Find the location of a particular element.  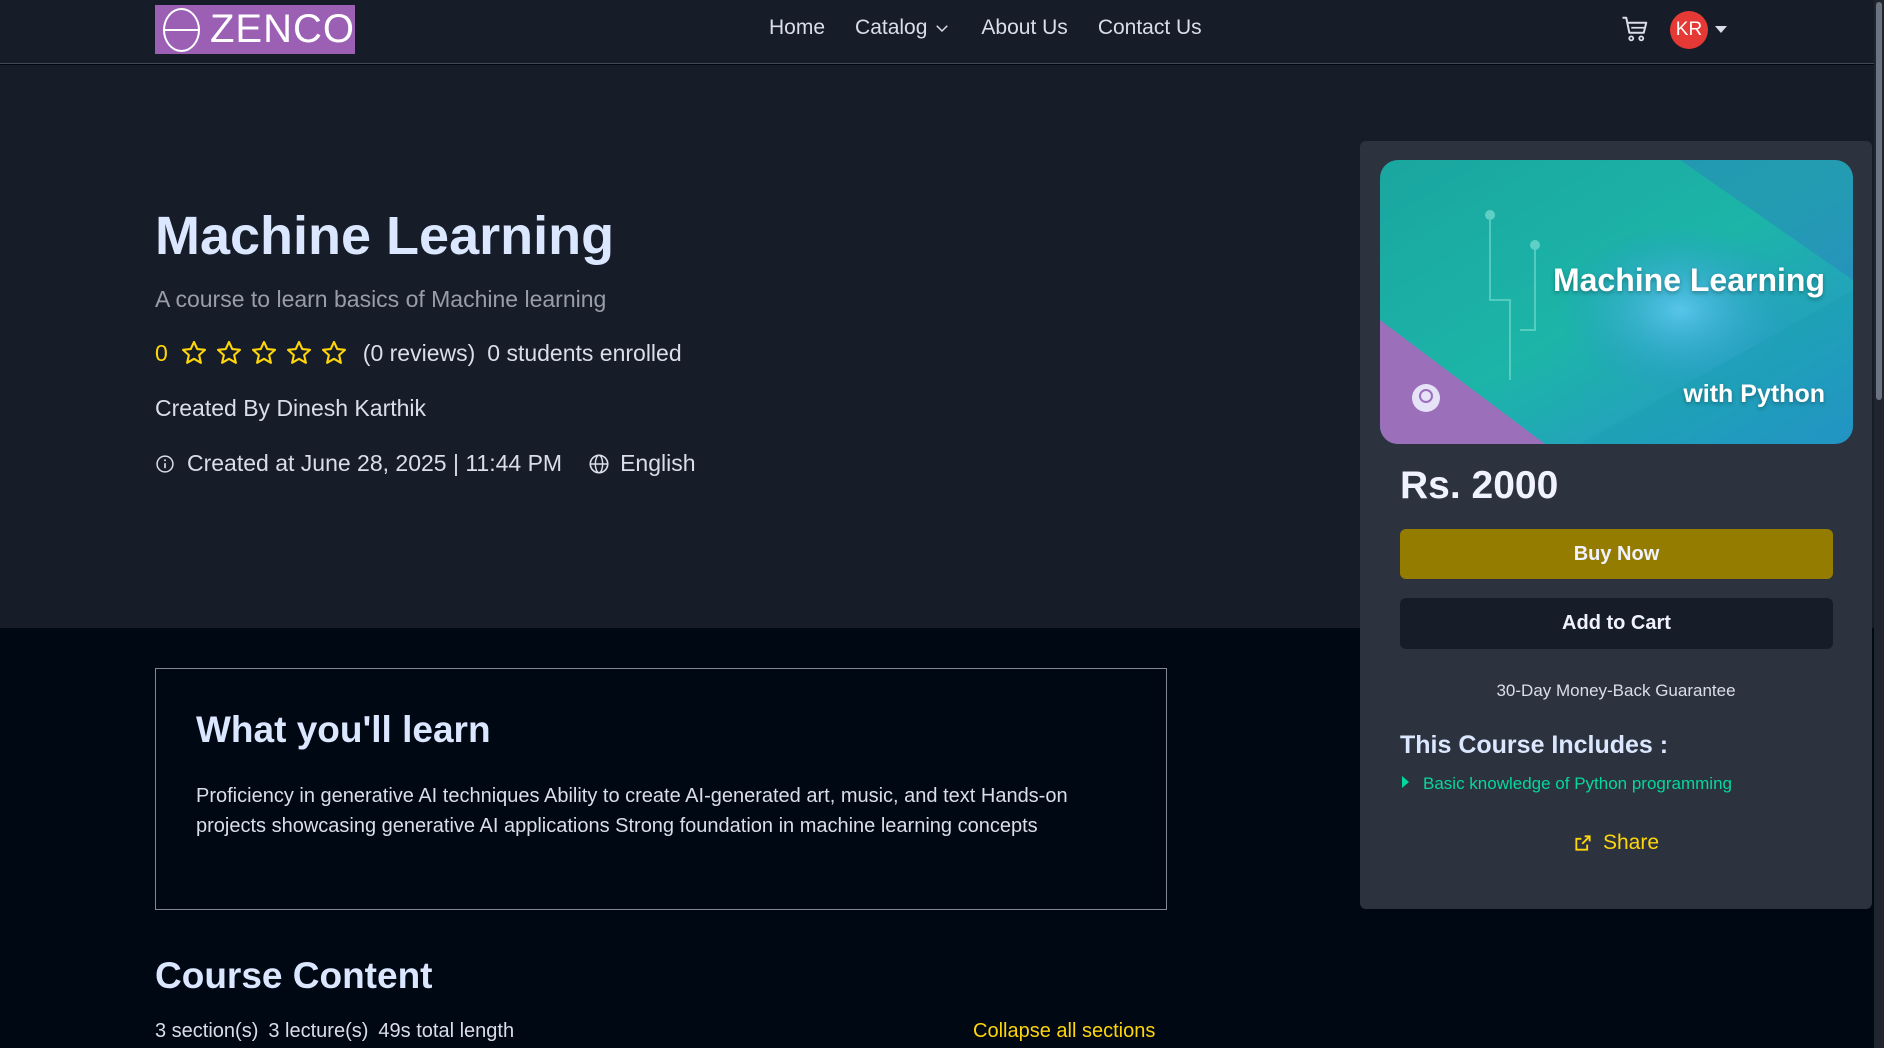

share-button: Share is located at coordinates (1616, 843).